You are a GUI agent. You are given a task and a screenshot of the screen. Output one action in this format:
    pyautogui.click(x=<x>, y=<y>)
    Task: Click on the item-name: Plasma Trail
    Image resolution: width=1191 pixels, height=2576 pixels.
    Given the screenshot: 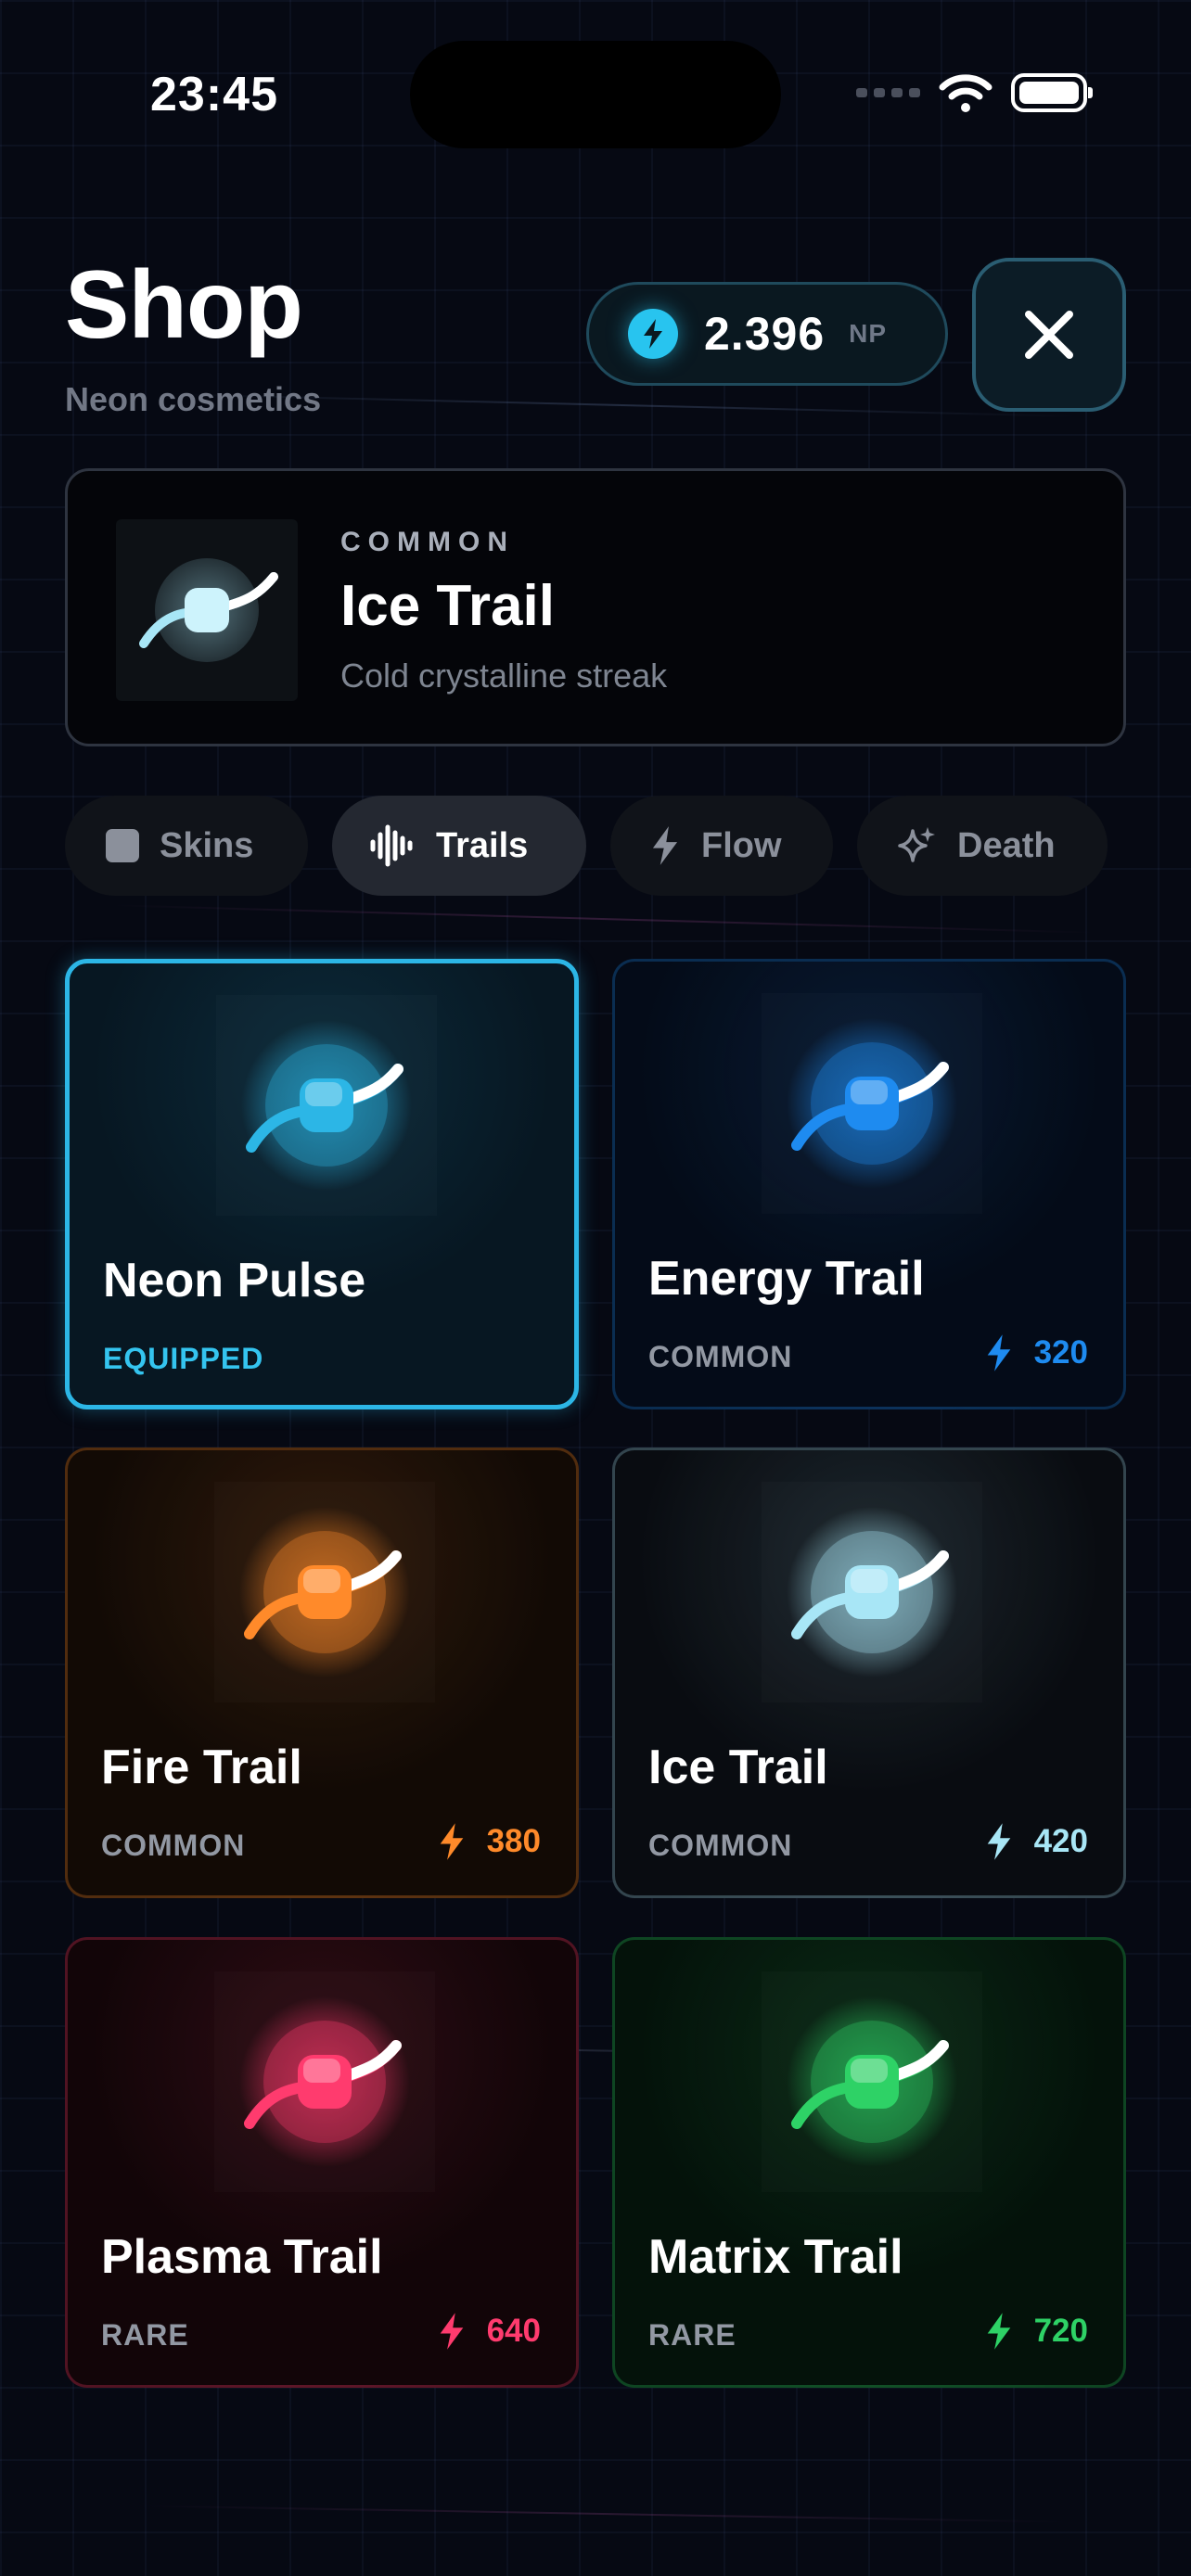 What is the action you would take?
    pyautogui.click(x=242, y=2257)
    